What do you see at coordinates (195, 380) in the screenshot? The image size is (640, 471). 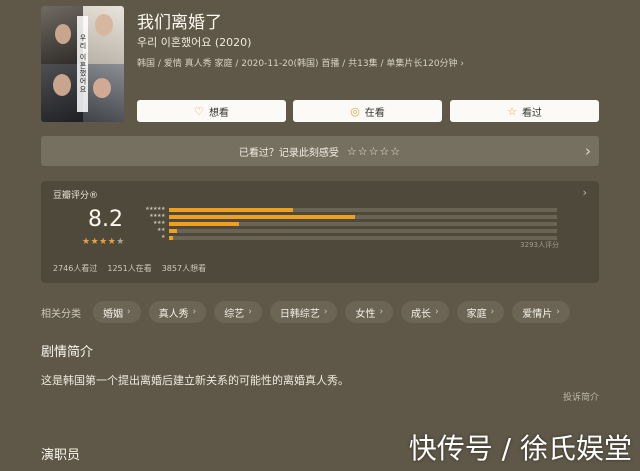 I see `synopsis-text: 这是韩国第一个提出离婚后建立新关系的可能性的离婚真人秀。` at bounding box center [195, 380].